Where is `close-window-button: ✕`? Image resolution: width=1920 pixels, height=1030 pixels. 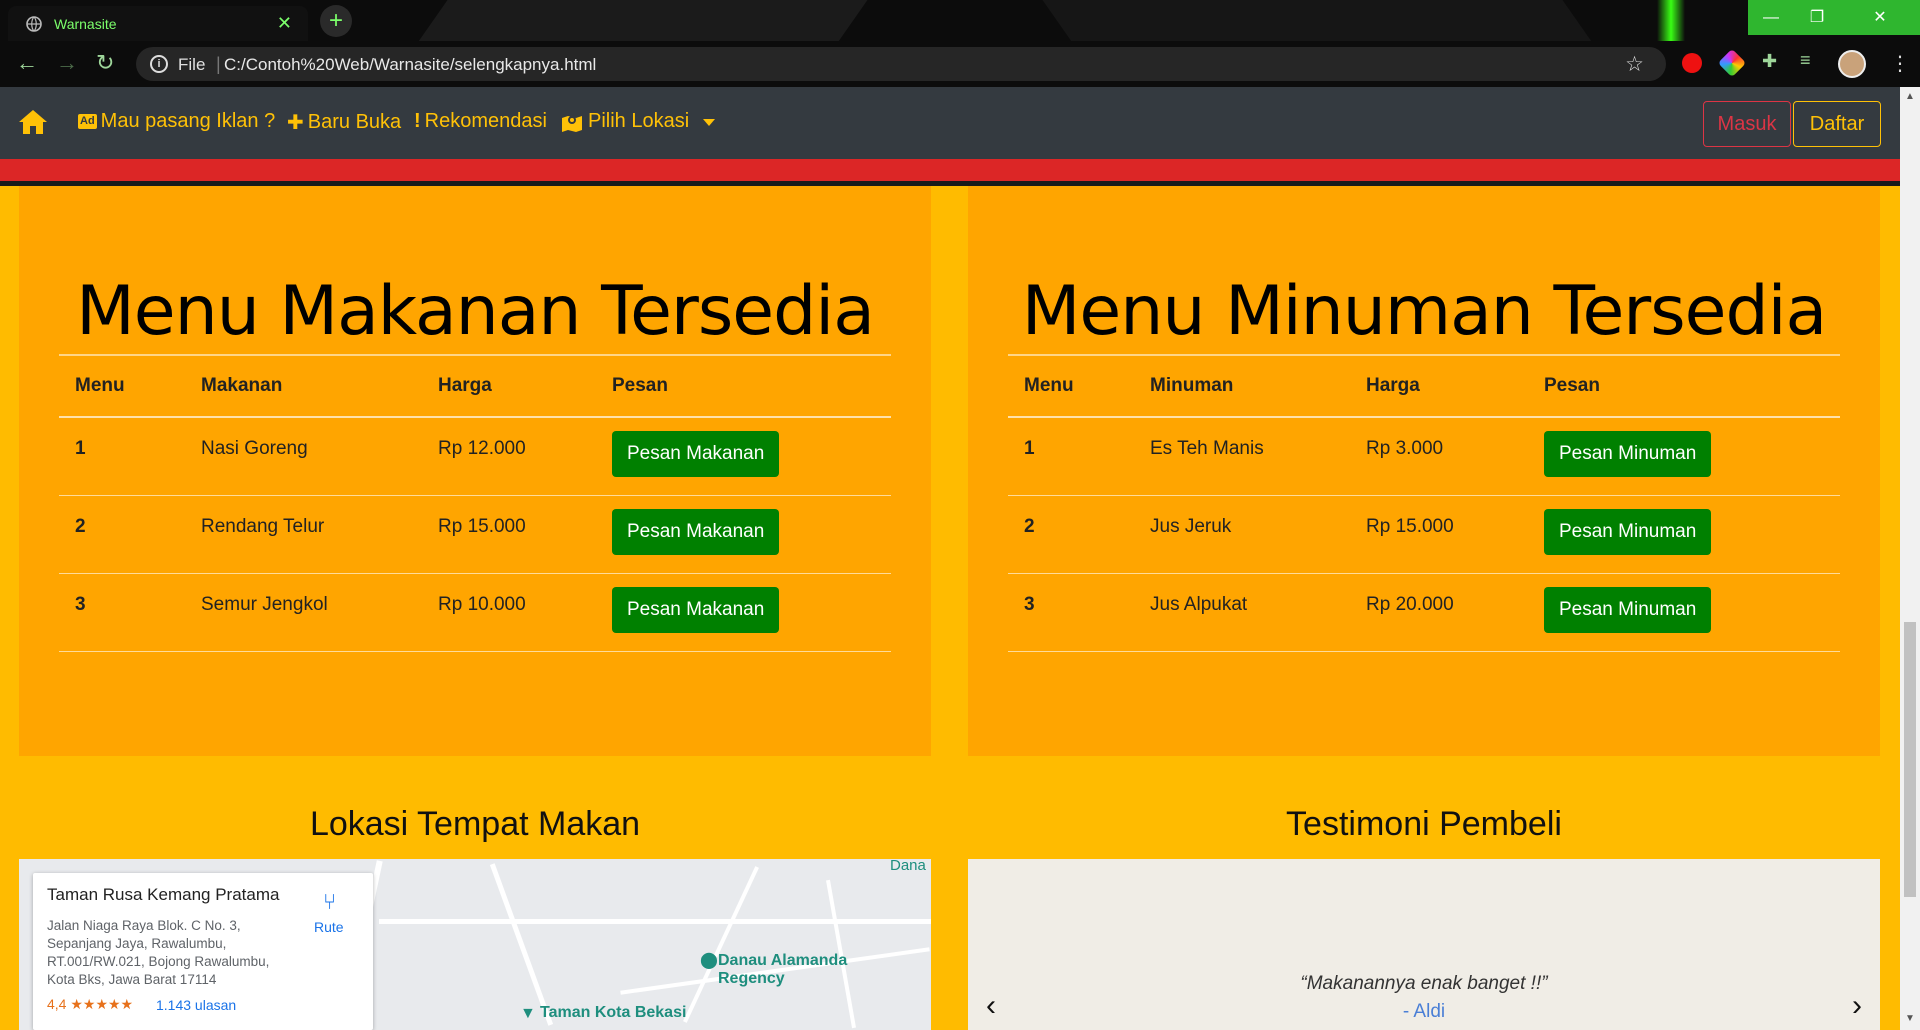 close-window-button: ✕ is located at coordinates (1880, 17).